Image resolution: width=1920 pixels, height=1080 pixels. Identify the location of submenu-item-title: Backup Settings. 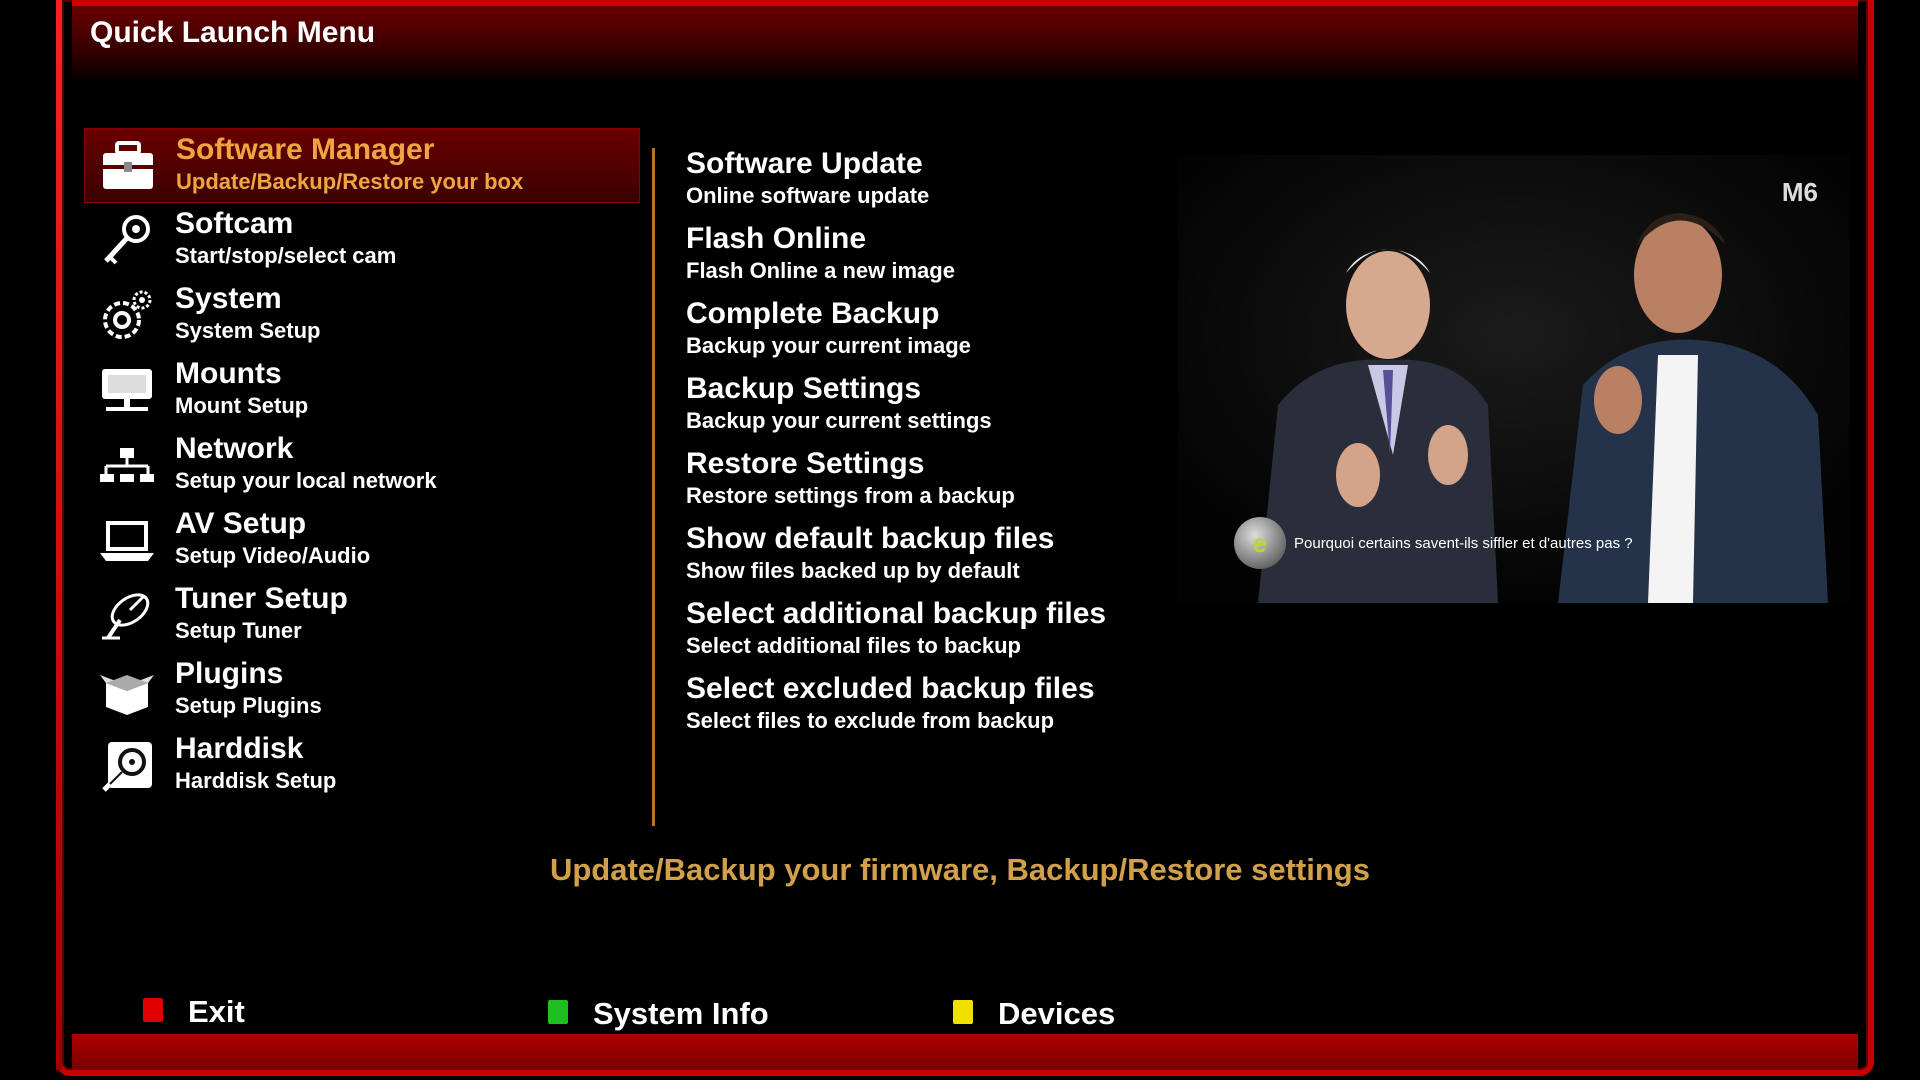
(804, 388).